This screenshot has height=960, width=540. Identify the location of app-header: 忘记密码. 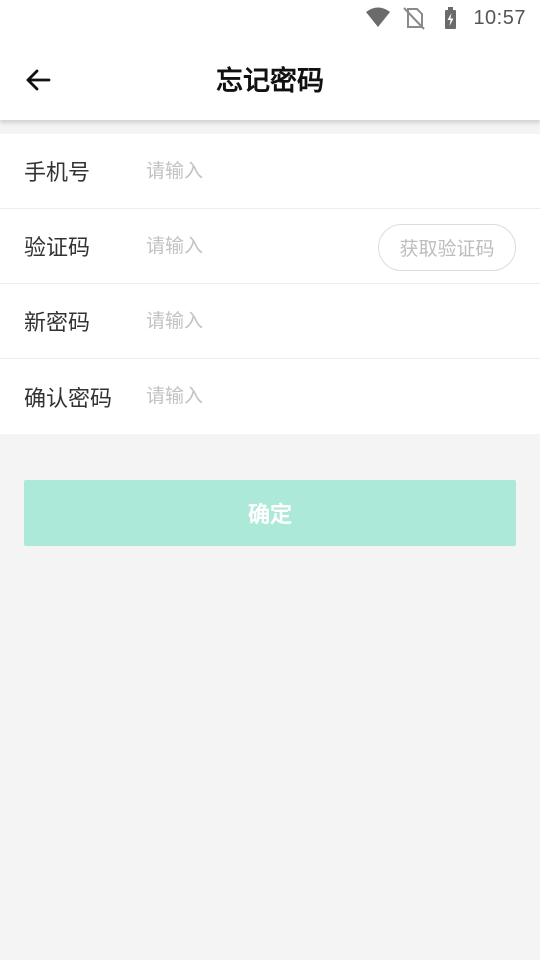
(270, 78).